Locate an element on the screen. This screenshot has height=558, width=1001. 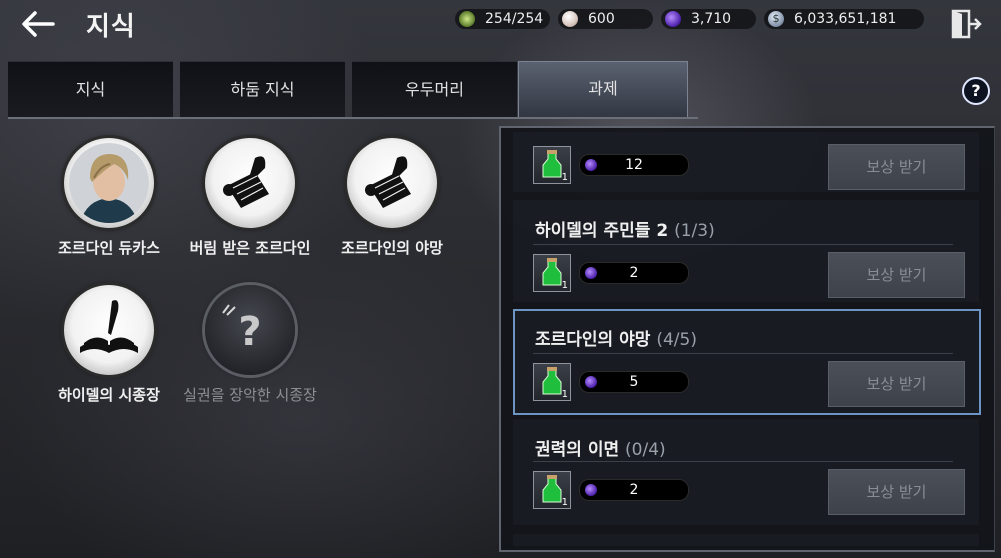
reward-count-pill: 5 is located at coordinates (634, 382).